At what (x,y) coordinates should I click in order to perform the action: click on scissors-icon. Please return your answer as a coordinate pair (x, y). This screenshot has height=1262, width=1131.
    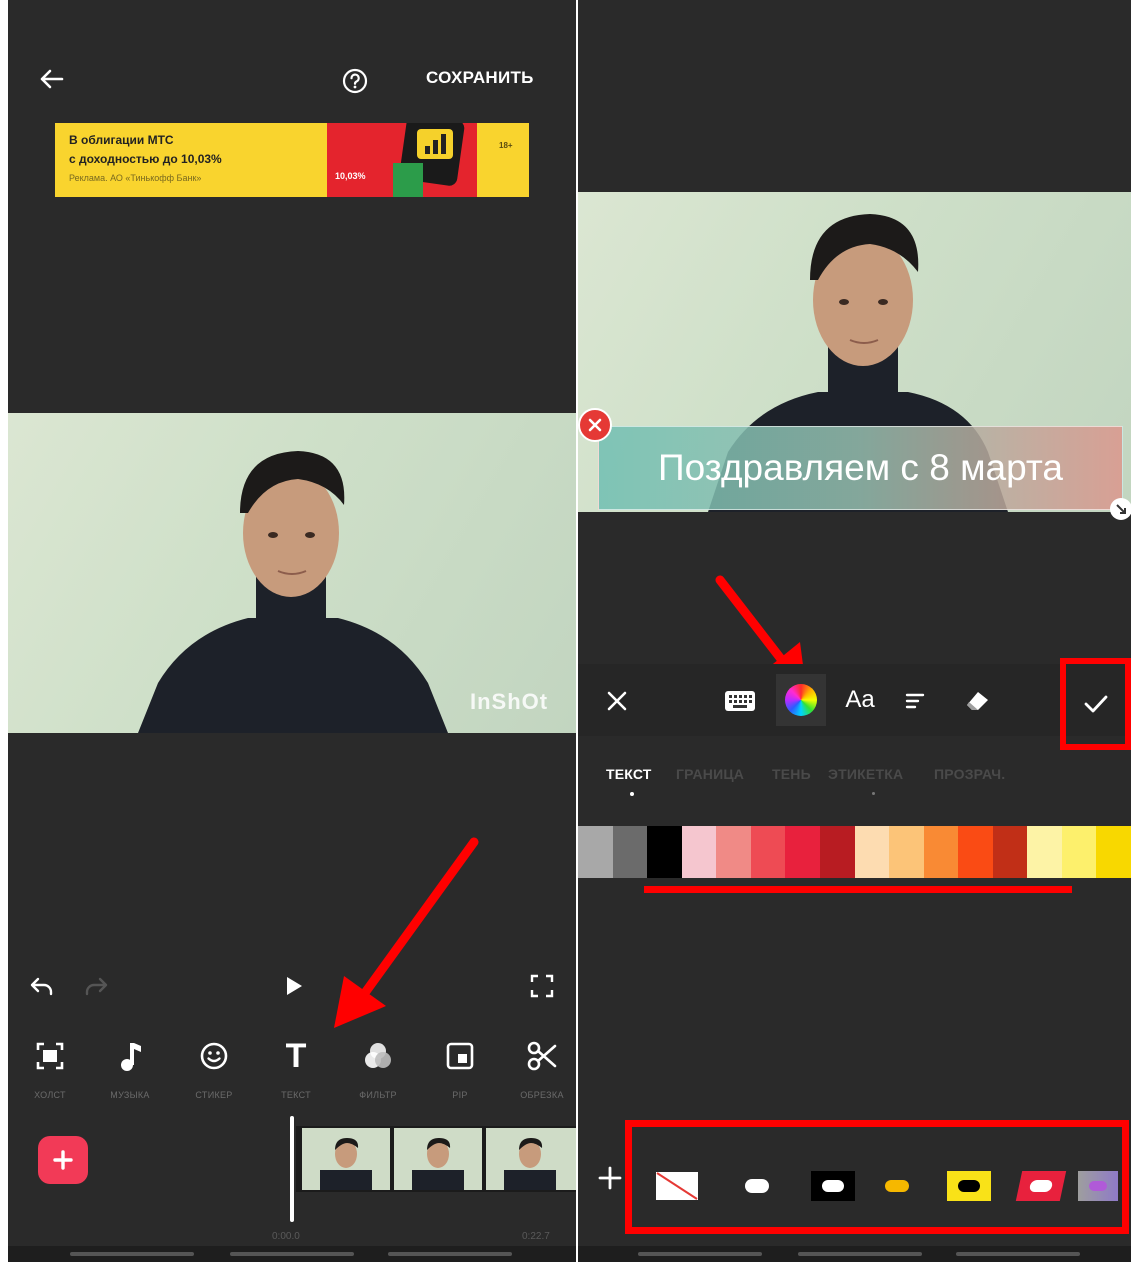
    Looking at the image, I should click on (539, 1056).